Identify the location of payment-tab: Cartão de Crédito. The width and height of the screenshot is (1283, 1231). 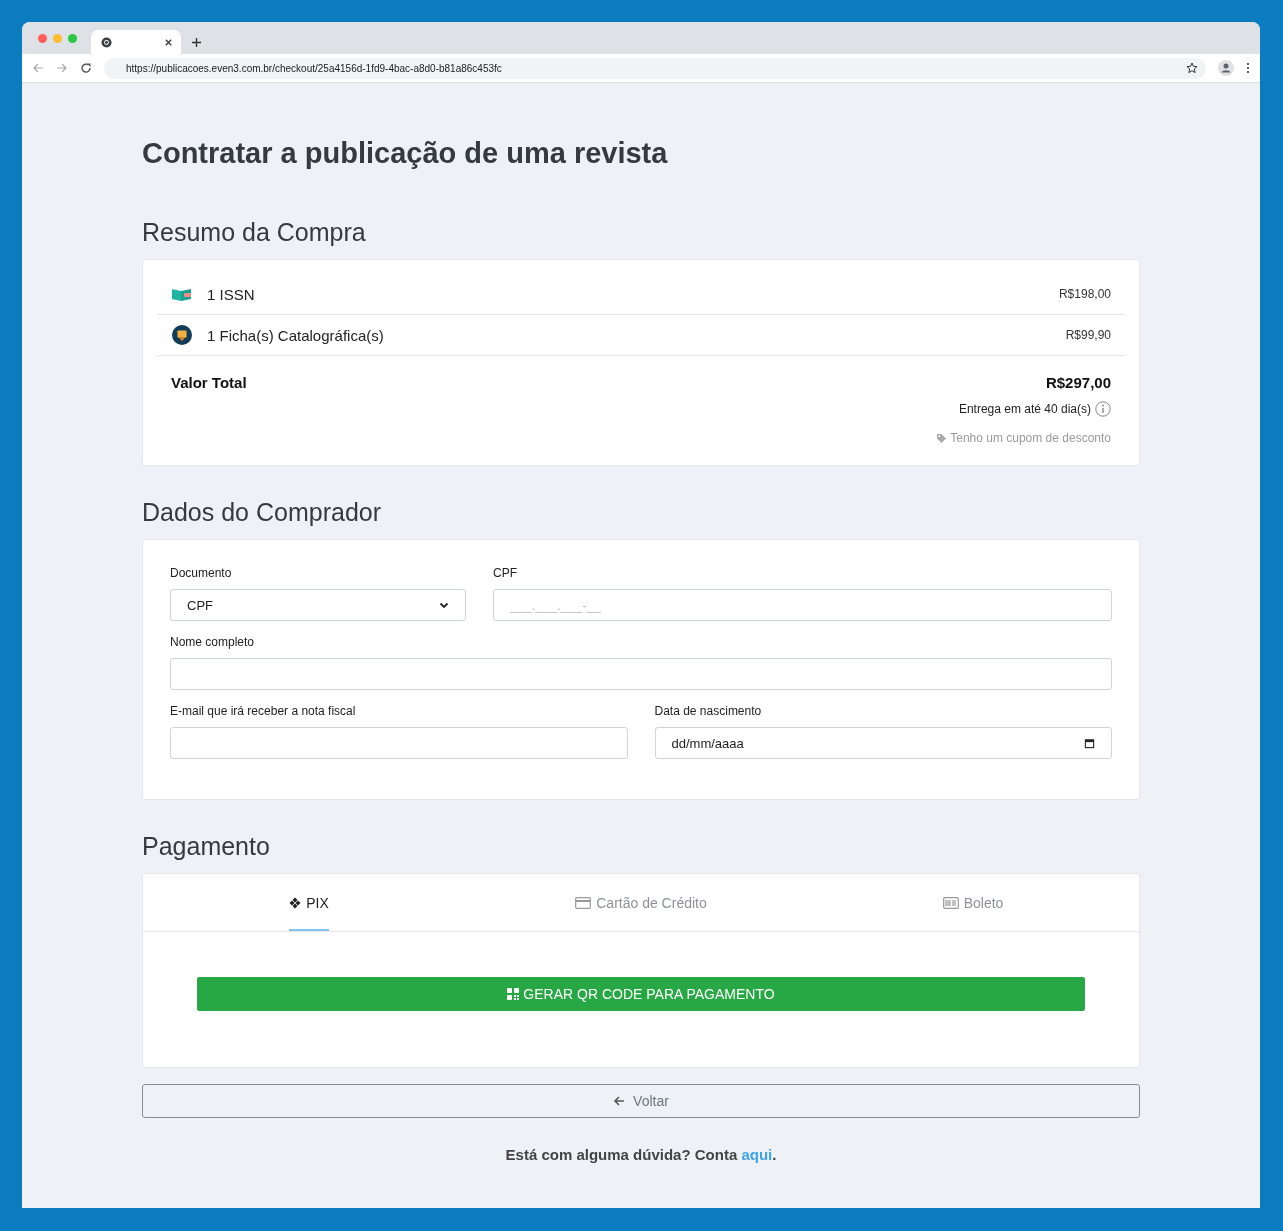
(641, 902).